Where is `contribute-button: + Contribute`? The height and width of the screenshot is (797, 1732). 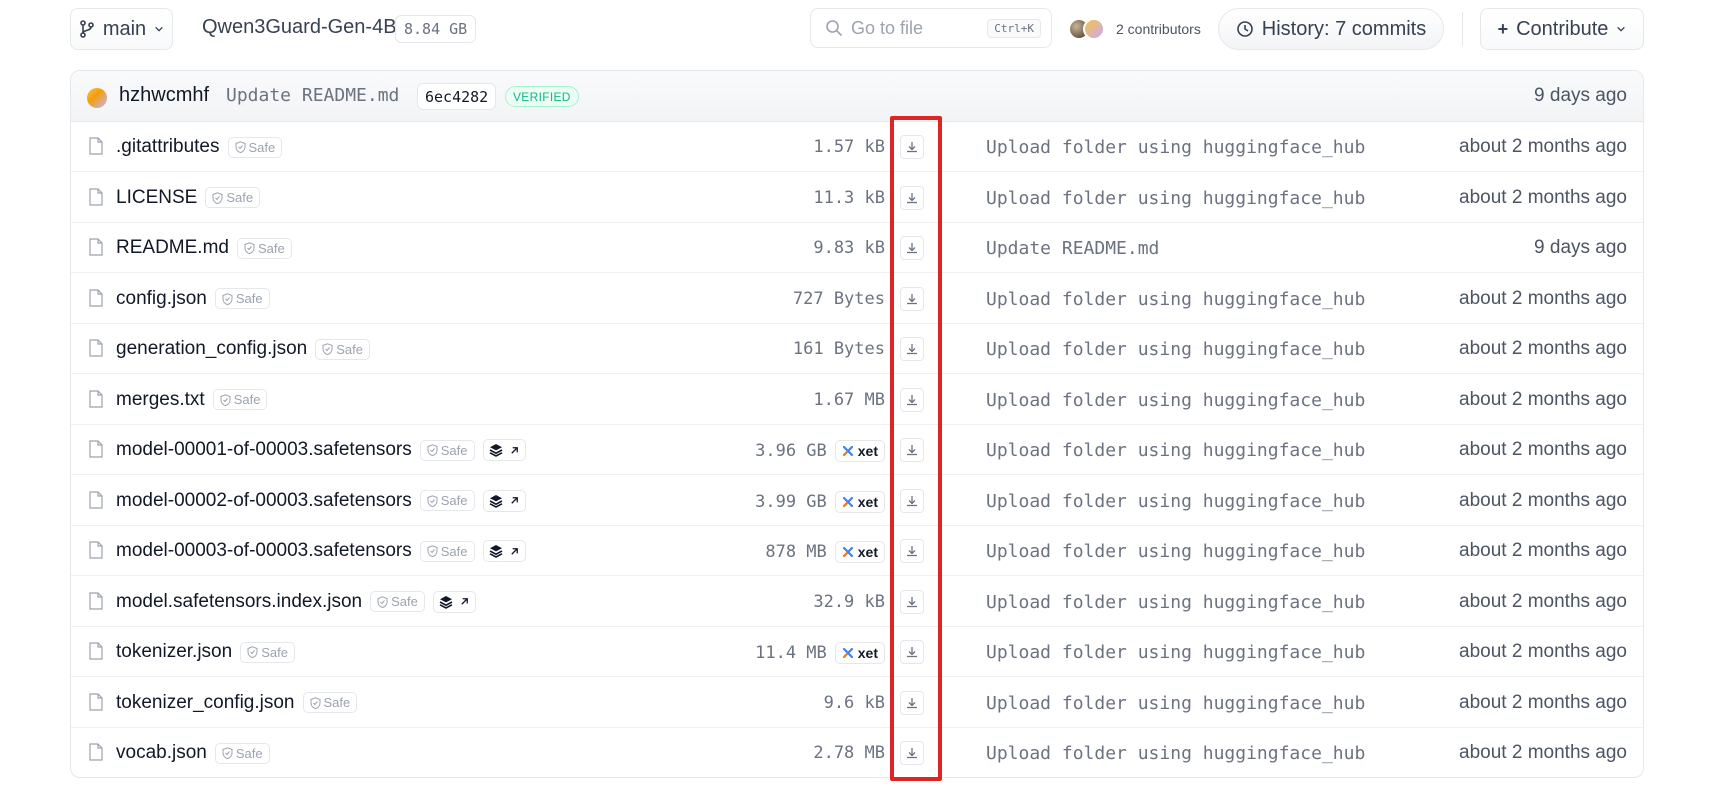 contribute-button: + Contribute is located at coordinates (1562, 29).